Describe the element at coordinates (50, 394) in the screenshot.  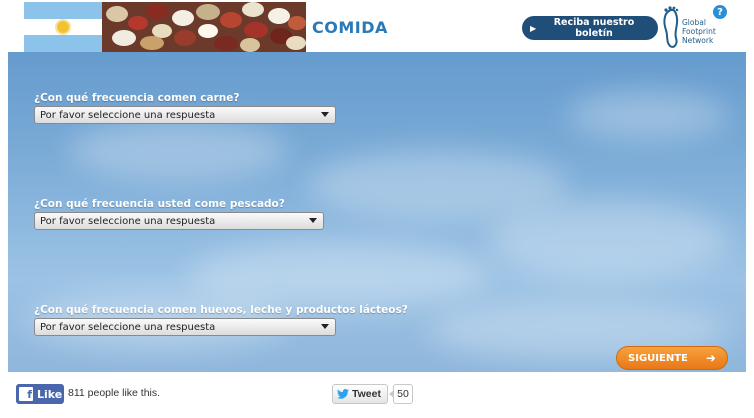
I see `like-label: Like` at that location.